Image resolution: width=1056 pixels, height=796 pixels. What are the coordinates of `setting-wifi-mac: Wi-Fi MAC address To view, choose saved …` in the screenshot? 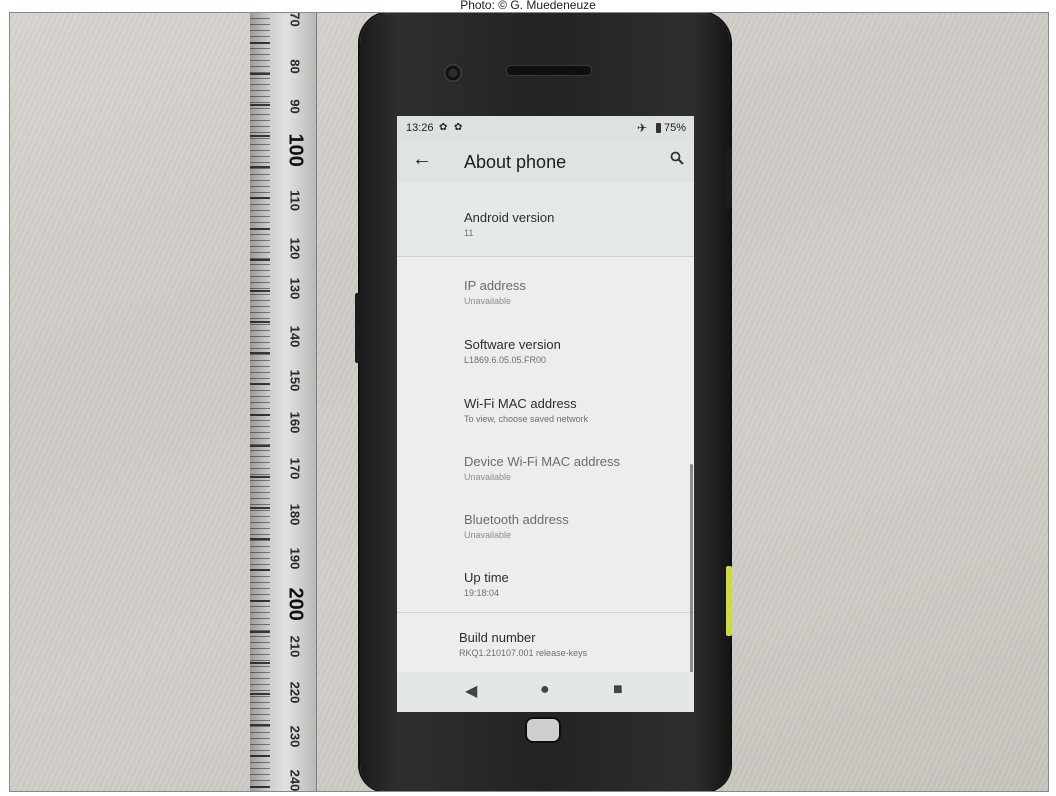 It's located at (545, 403).